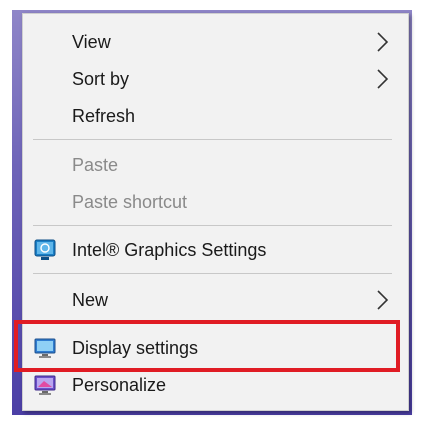  I want to click on menu-item-label: Refresh, so click(104, 115).